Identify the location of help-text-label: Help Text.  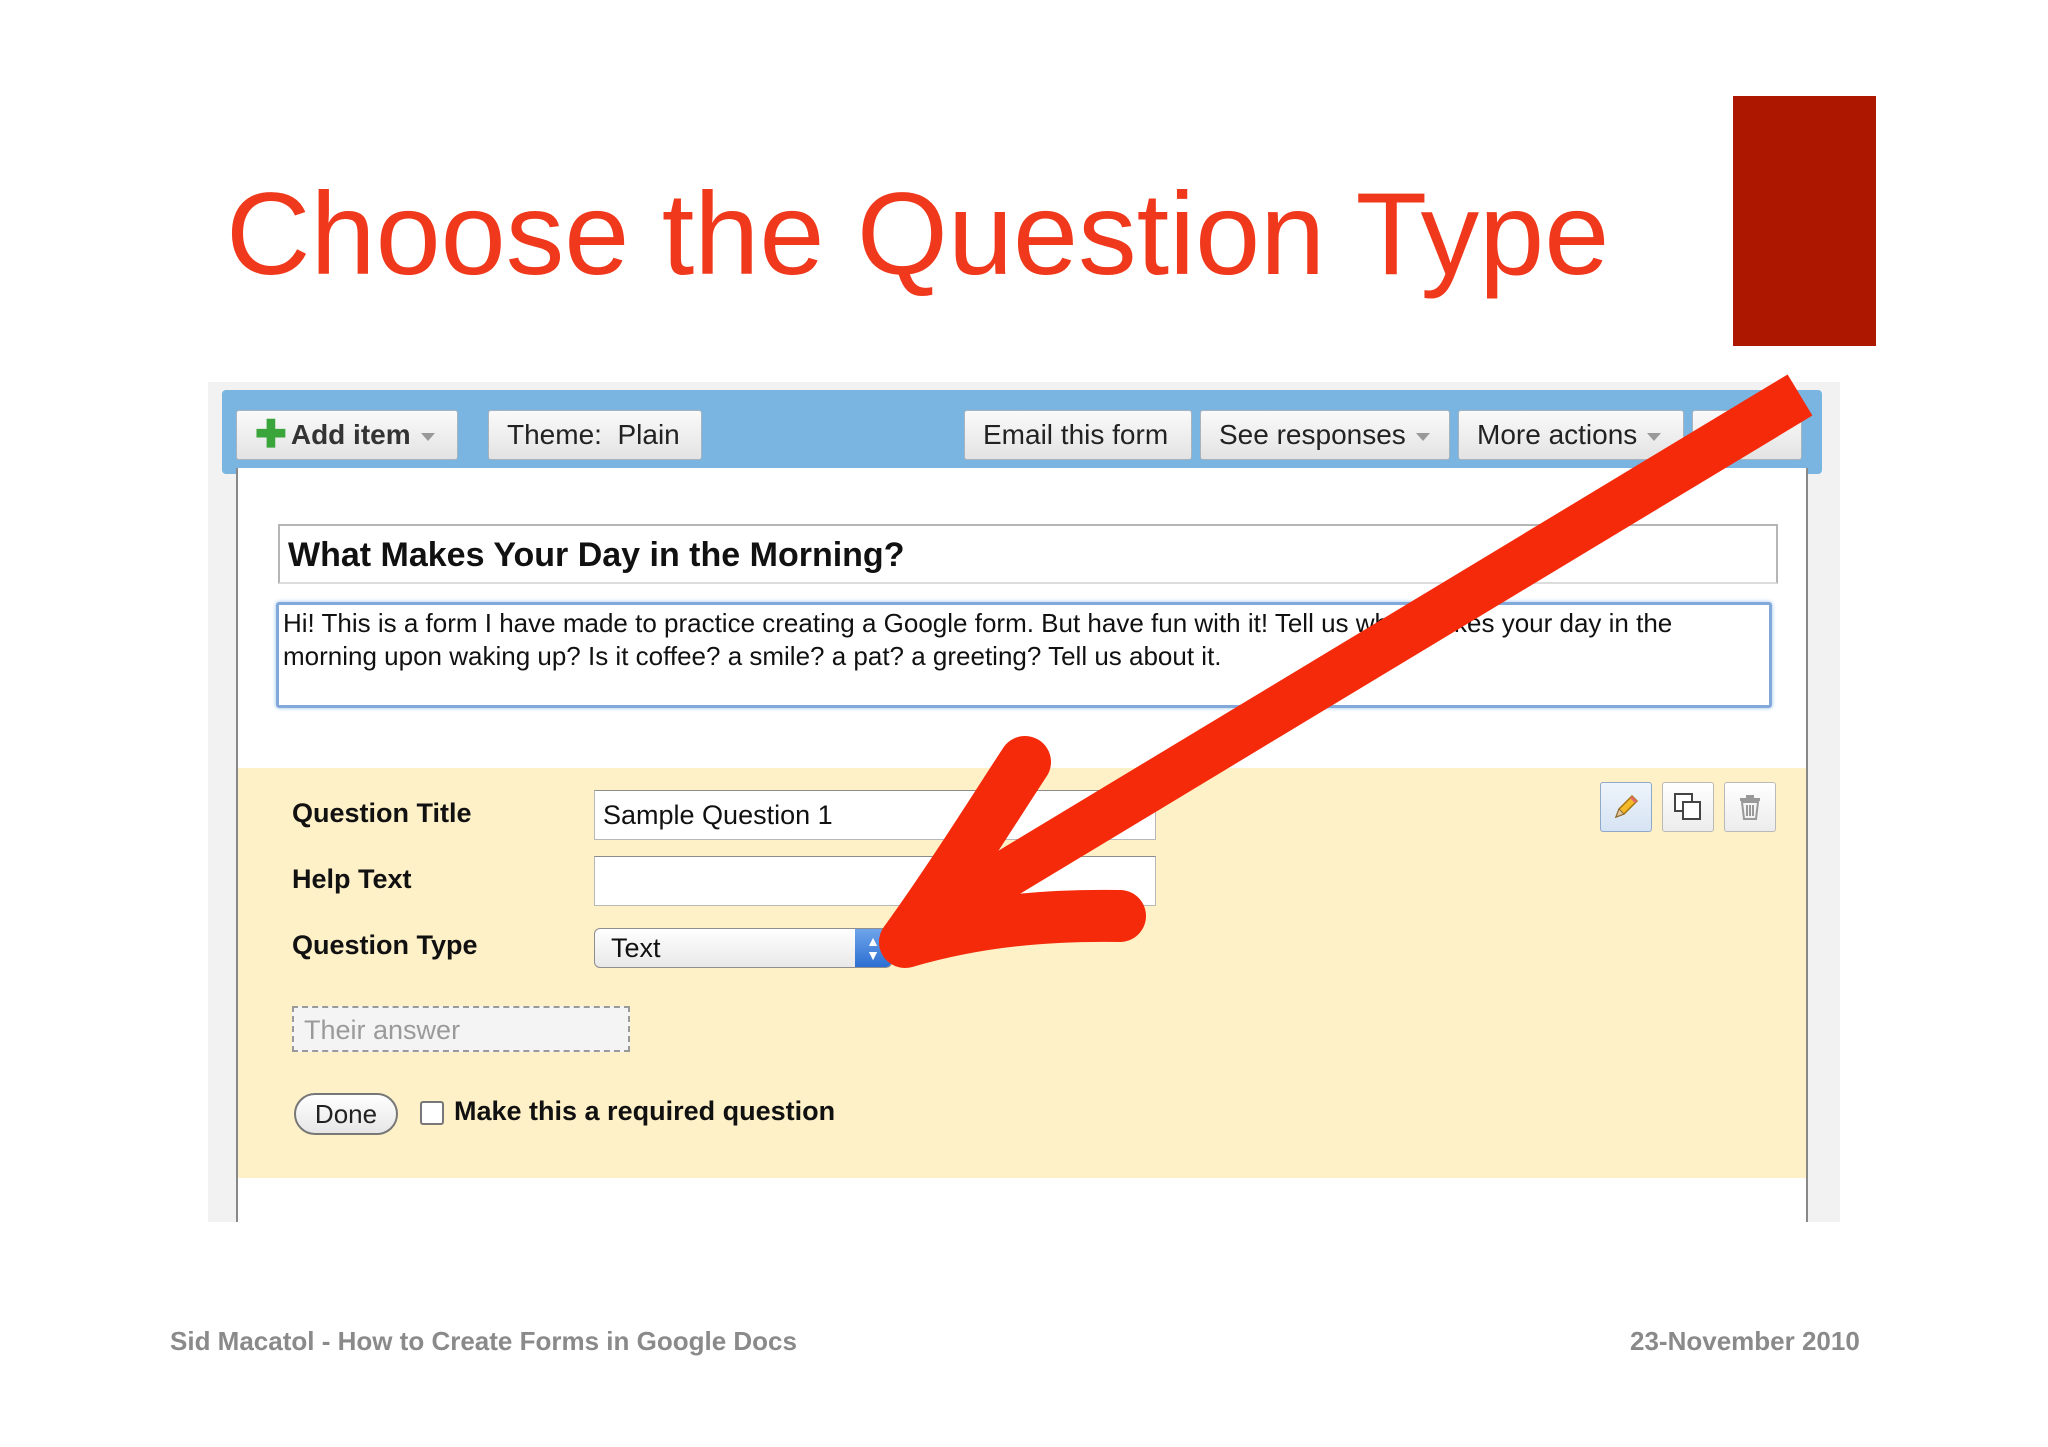
(352, 879).